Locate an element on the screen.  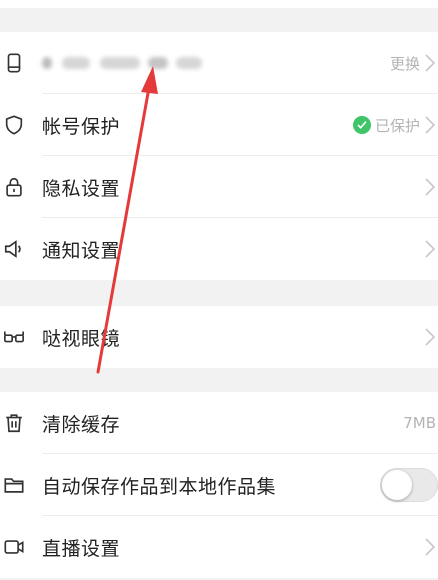
autosave-label: 自动保存作品到本地作品集 is located at coordinates (159, 486).